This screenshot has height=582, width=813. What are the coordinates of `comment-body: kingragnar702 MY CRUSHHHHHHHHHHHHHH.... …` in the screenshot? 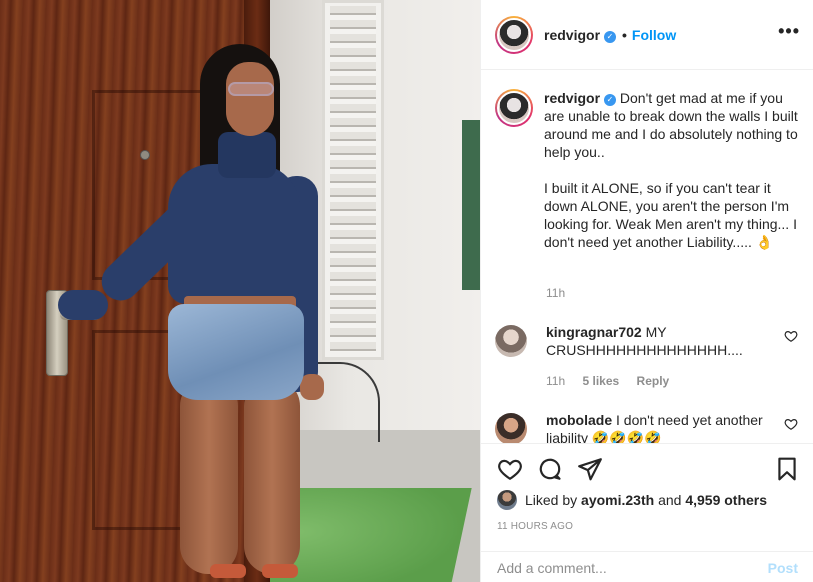 It's located at (656, 356).